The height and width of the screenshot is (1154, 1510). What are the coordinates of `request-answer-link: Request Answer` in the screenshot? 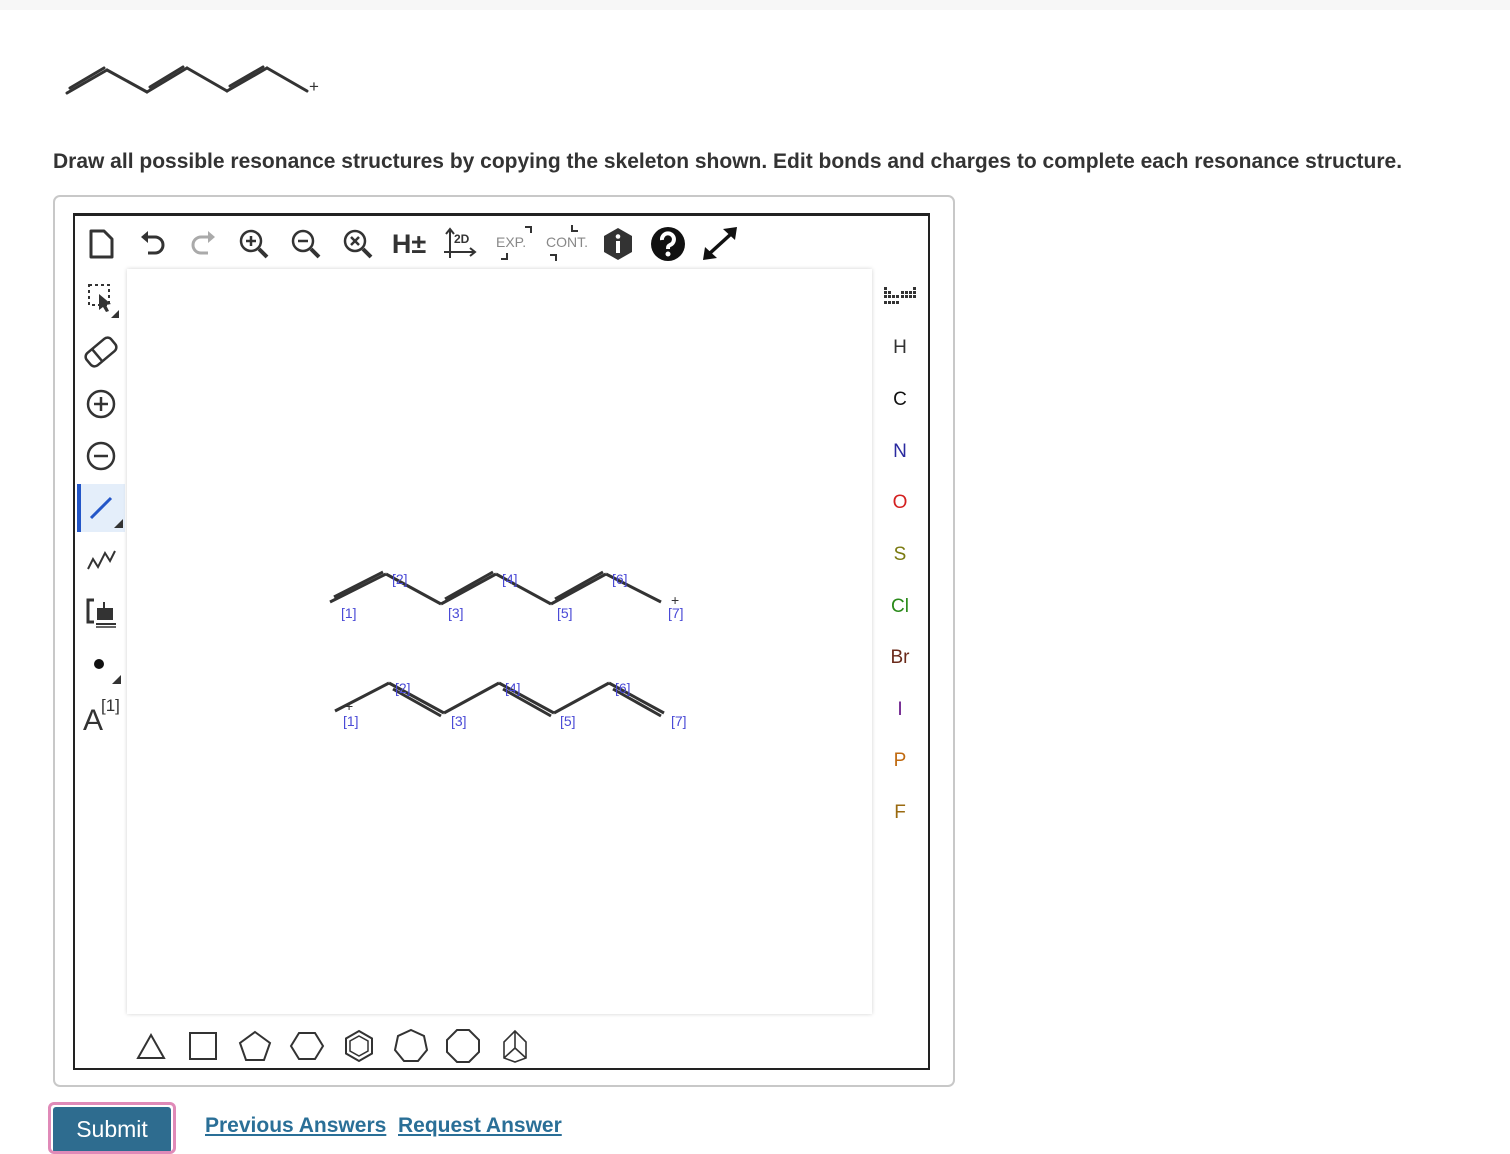 It's located at (480, 1126).